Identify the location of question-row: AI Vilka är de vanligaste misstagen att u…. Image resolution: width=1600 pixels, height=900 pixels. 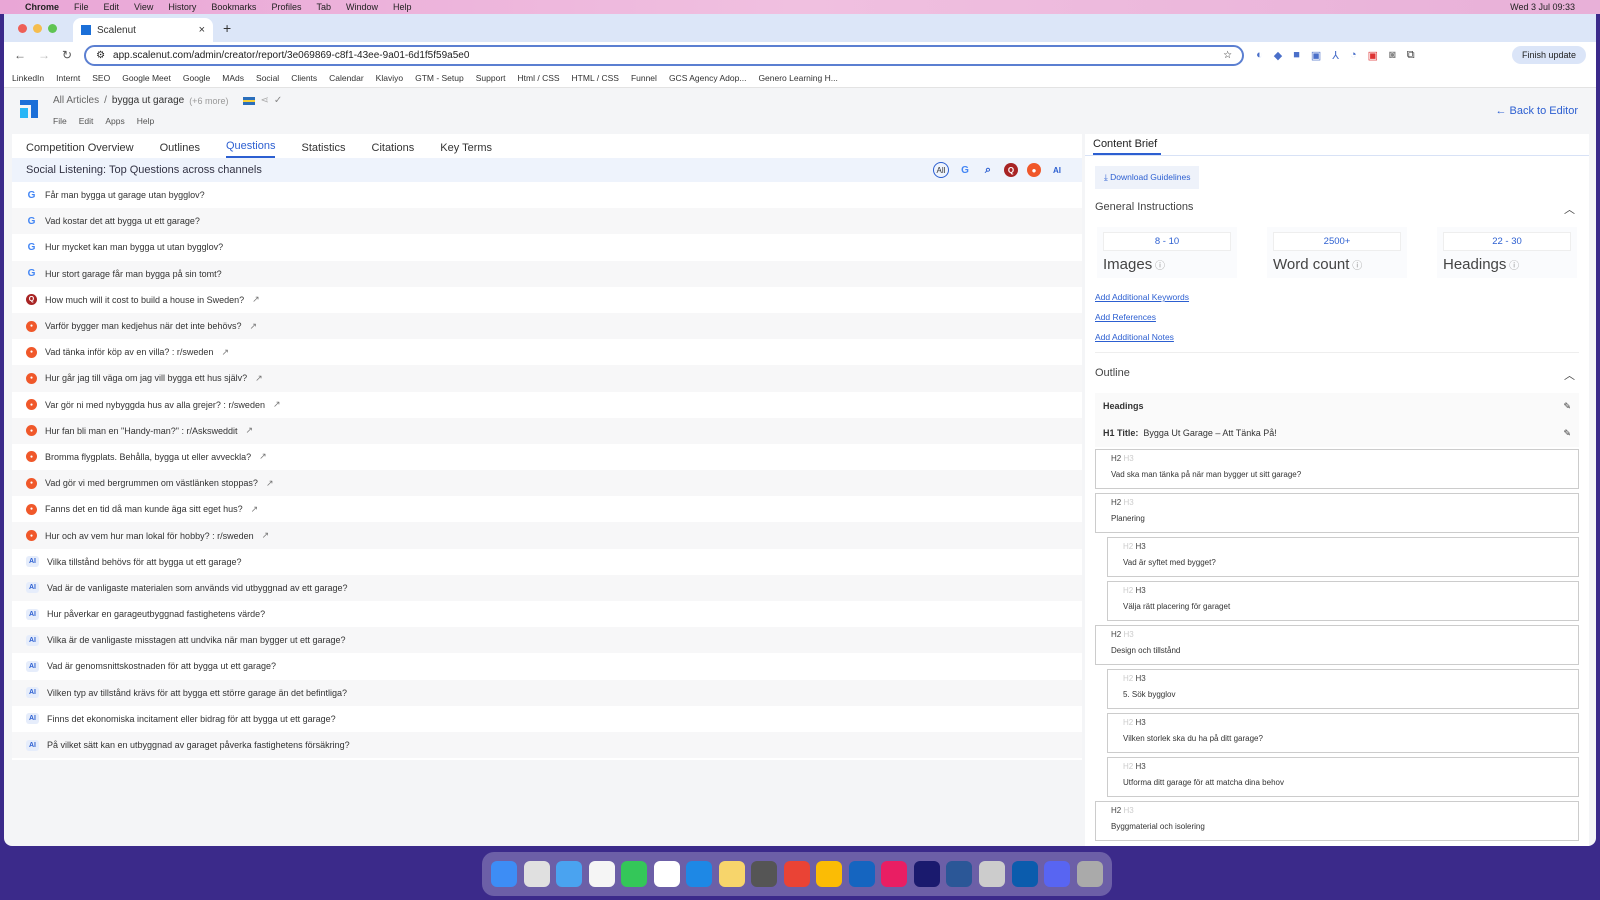
(547, 640).